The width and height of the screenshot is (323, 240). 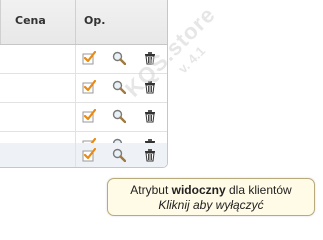 What do you see at coordinates (258, 190) in the screenshot?
I see `tooltip-suffix: dla klientów` at bounding box center [258, 190].